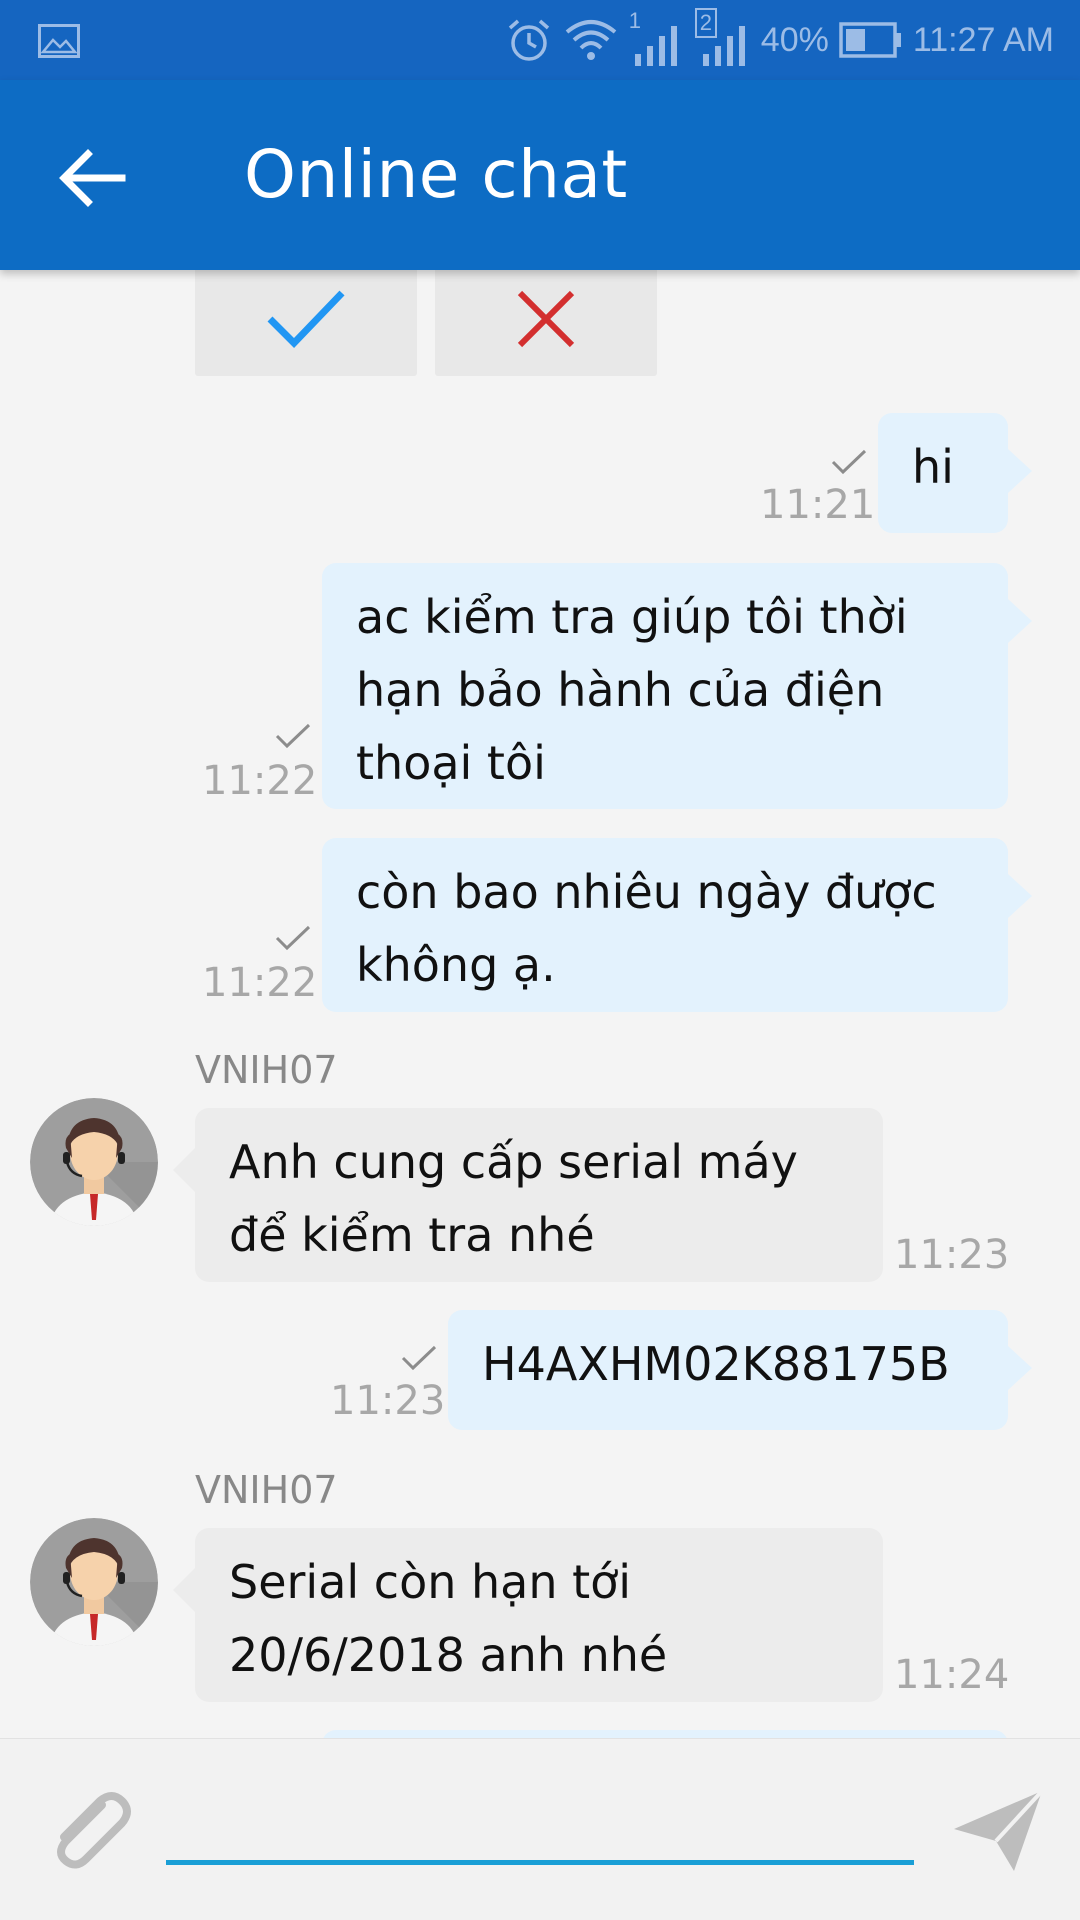 The width and height of the screenshot is (1080, 1920). Describe the element at coordinates (632, 617) in the screenshot. I see `message-line: ac kiểm tra giúp tôi thời` at that location.